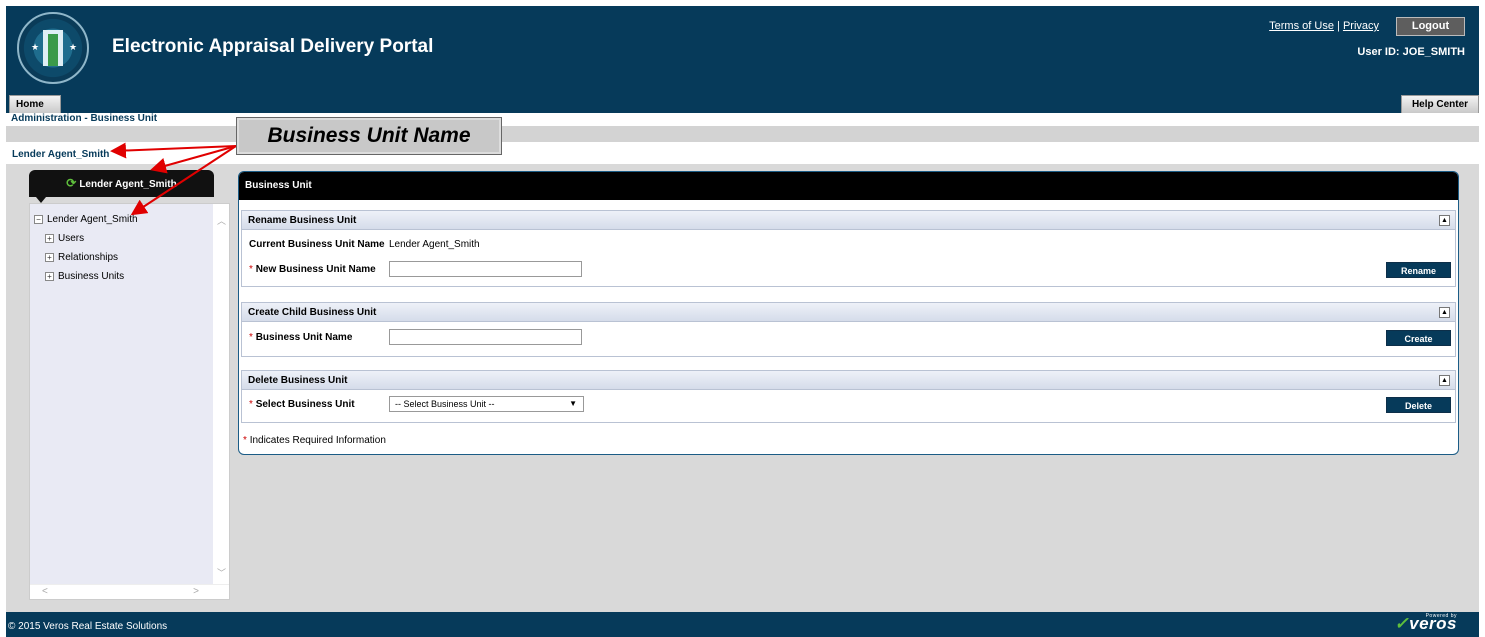 The width and height of the screenshot is (1485, 637). What do you see at coordinates (312, 312) in the screenshot?
I see `section-heading-label: Create Child Business Unit` at bounding box center [312, 312].